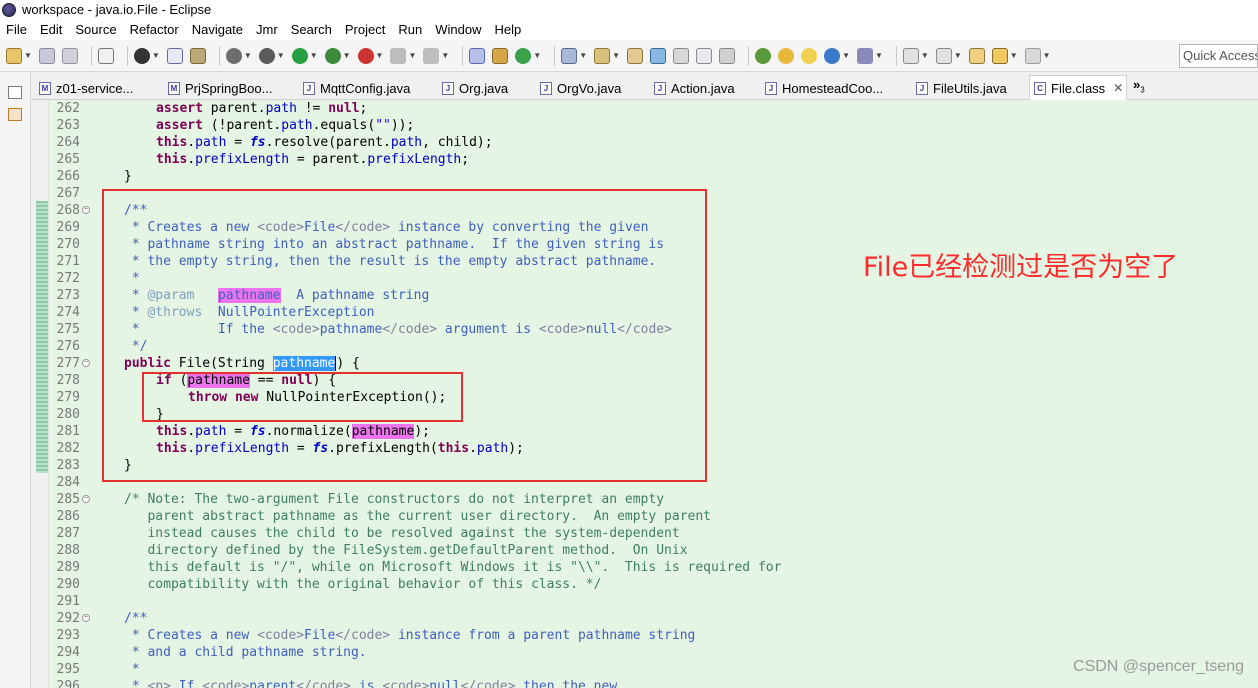 The height and width of the screenshot is (688, 1258). Describe the element at coordinates (15, 92) in the screenshot. I see `restore-icon` at that location.